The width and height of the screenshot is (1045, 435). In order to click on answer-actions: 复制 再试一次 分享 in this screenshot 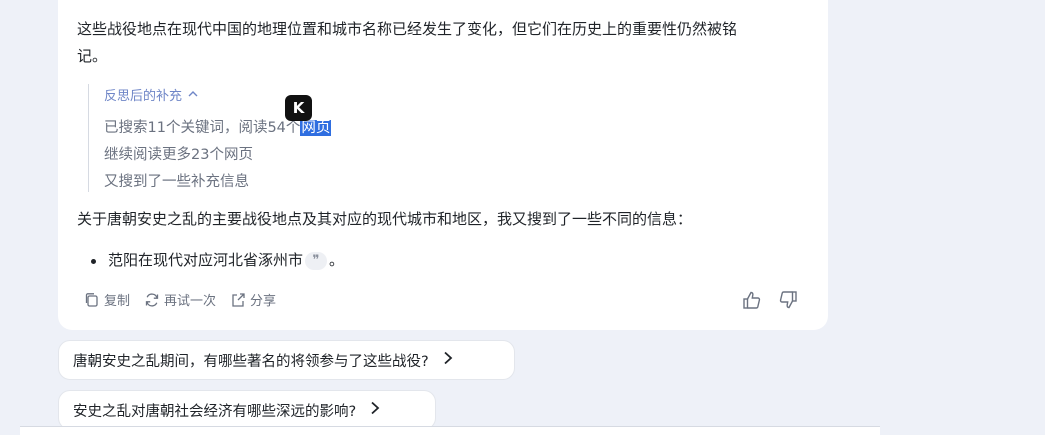, I will do `click(180, 299)`.